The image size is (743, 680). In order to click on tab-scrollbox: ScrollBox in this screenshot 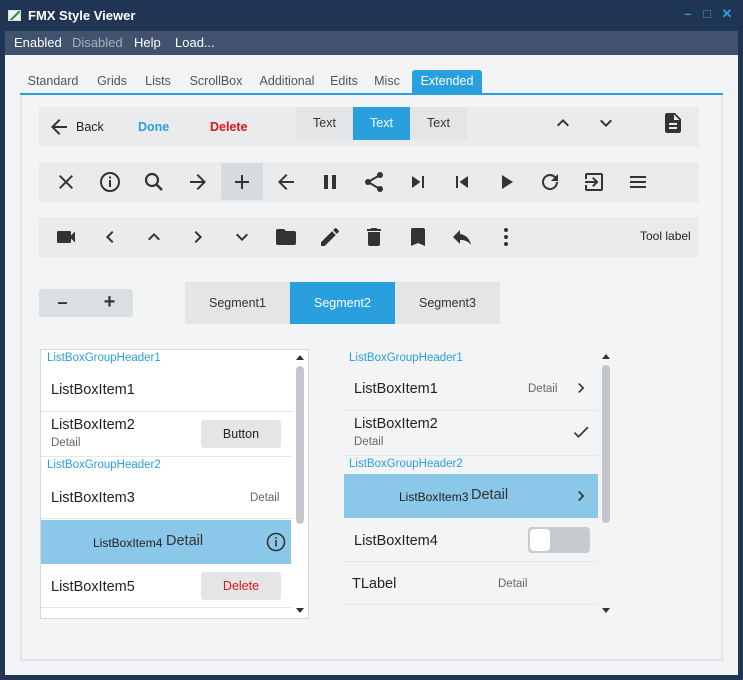, I will do `click(216, 82)`.